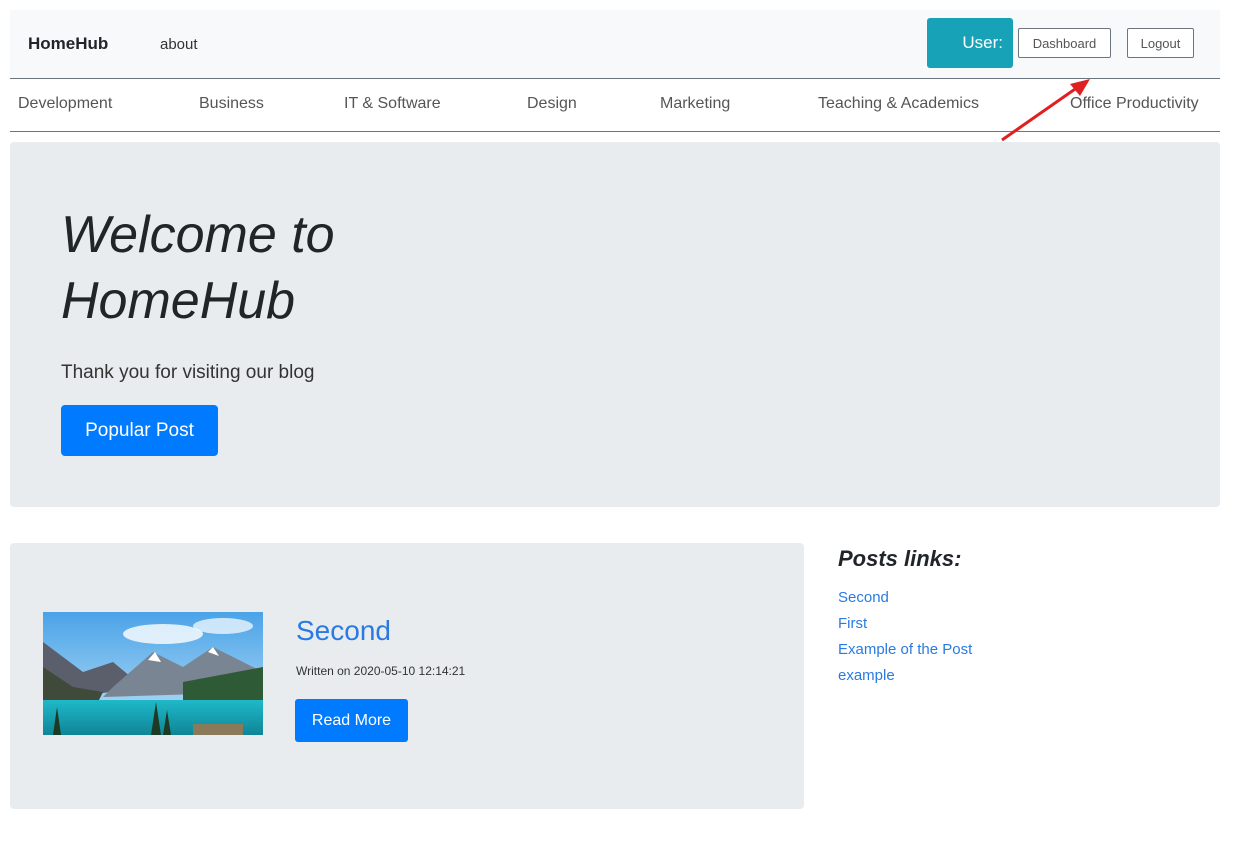 The height and width of the screenshot is (846, 1248). I want to click on post-title-link: Second, so click(343, 631).